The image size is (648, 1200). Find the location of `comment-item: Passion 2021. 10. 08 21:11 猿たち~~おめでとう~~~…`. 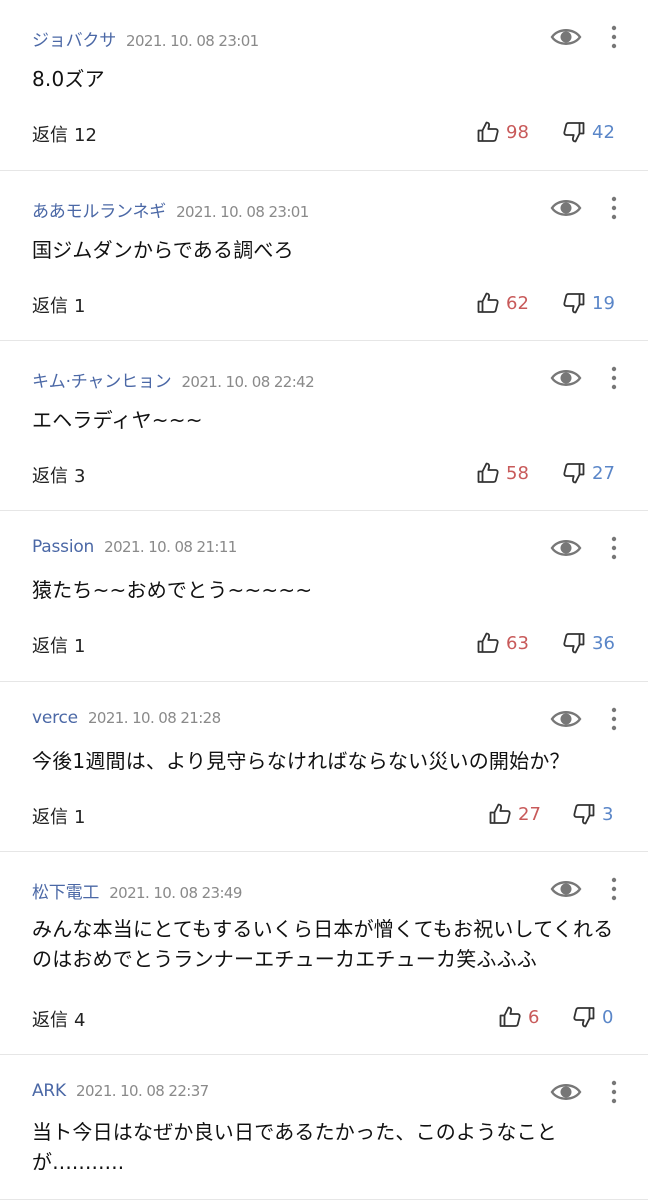

comment-item: Passion 2021. 10. 08 21:11 猿たち~~おめでとう~~~… is located at coordinates (324, 596).